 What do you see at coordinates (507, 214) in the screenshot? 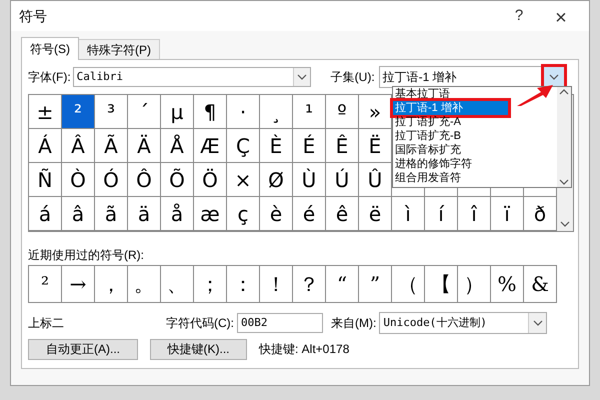
I see `symbol-cell: ï` at bounding box center [507, 214].